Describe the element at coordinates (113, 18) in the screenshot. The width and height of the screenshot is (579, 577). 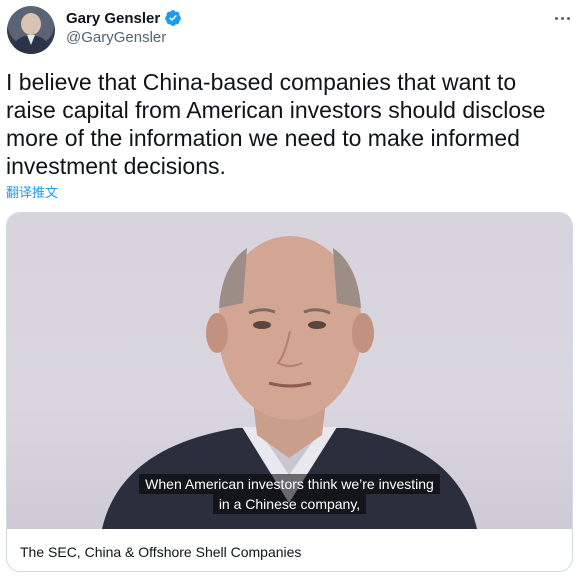
I see `author-name: Gary Gensler` at that location.